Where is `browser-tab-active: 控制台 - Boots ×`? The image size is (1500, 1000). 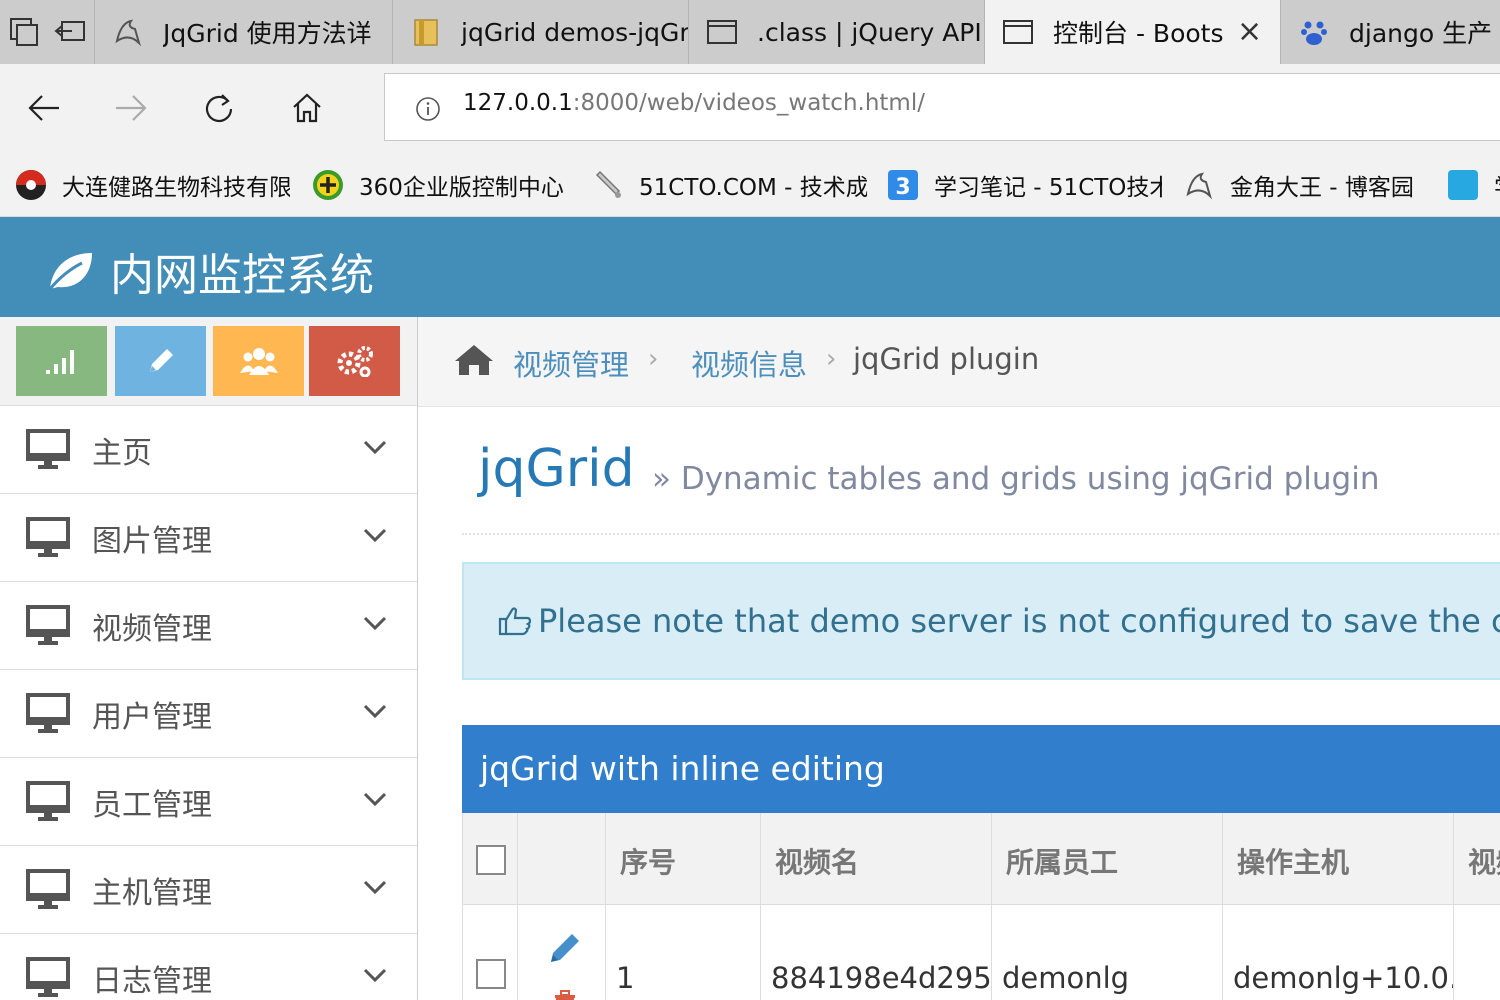 browser-tab-active: 控制台 - Boots × is located at coordinates (1132, 32).